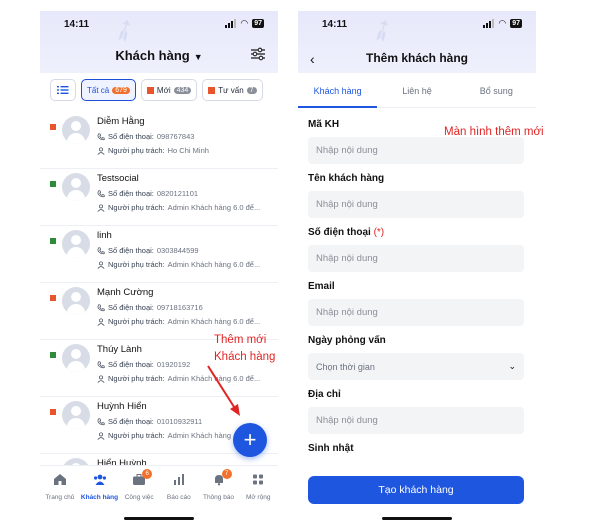 This screenshot has height=523, width=595. Describe the element at coordinates (416, 490) in the screenshot. I see `create-customer-button: Tạo khách hàng` at that location.